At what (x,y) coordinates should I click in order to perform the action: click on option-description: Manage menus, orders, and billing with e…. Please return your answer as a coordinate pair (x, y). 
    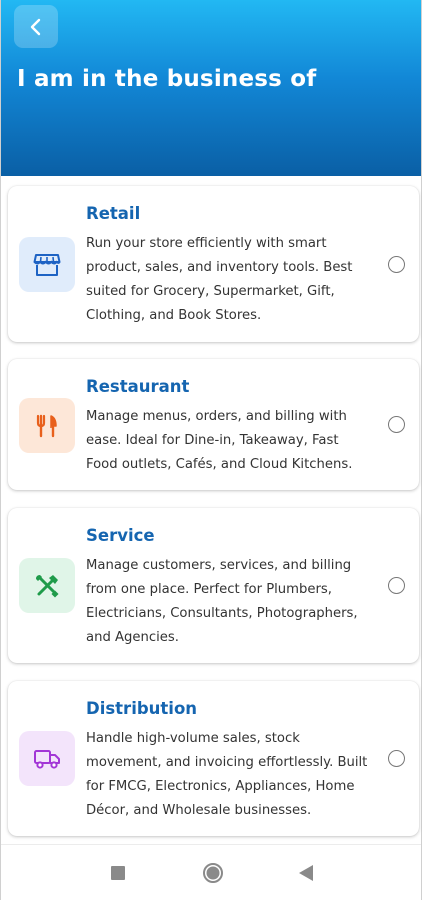
    Looking at the image, I should click on (219, 440).